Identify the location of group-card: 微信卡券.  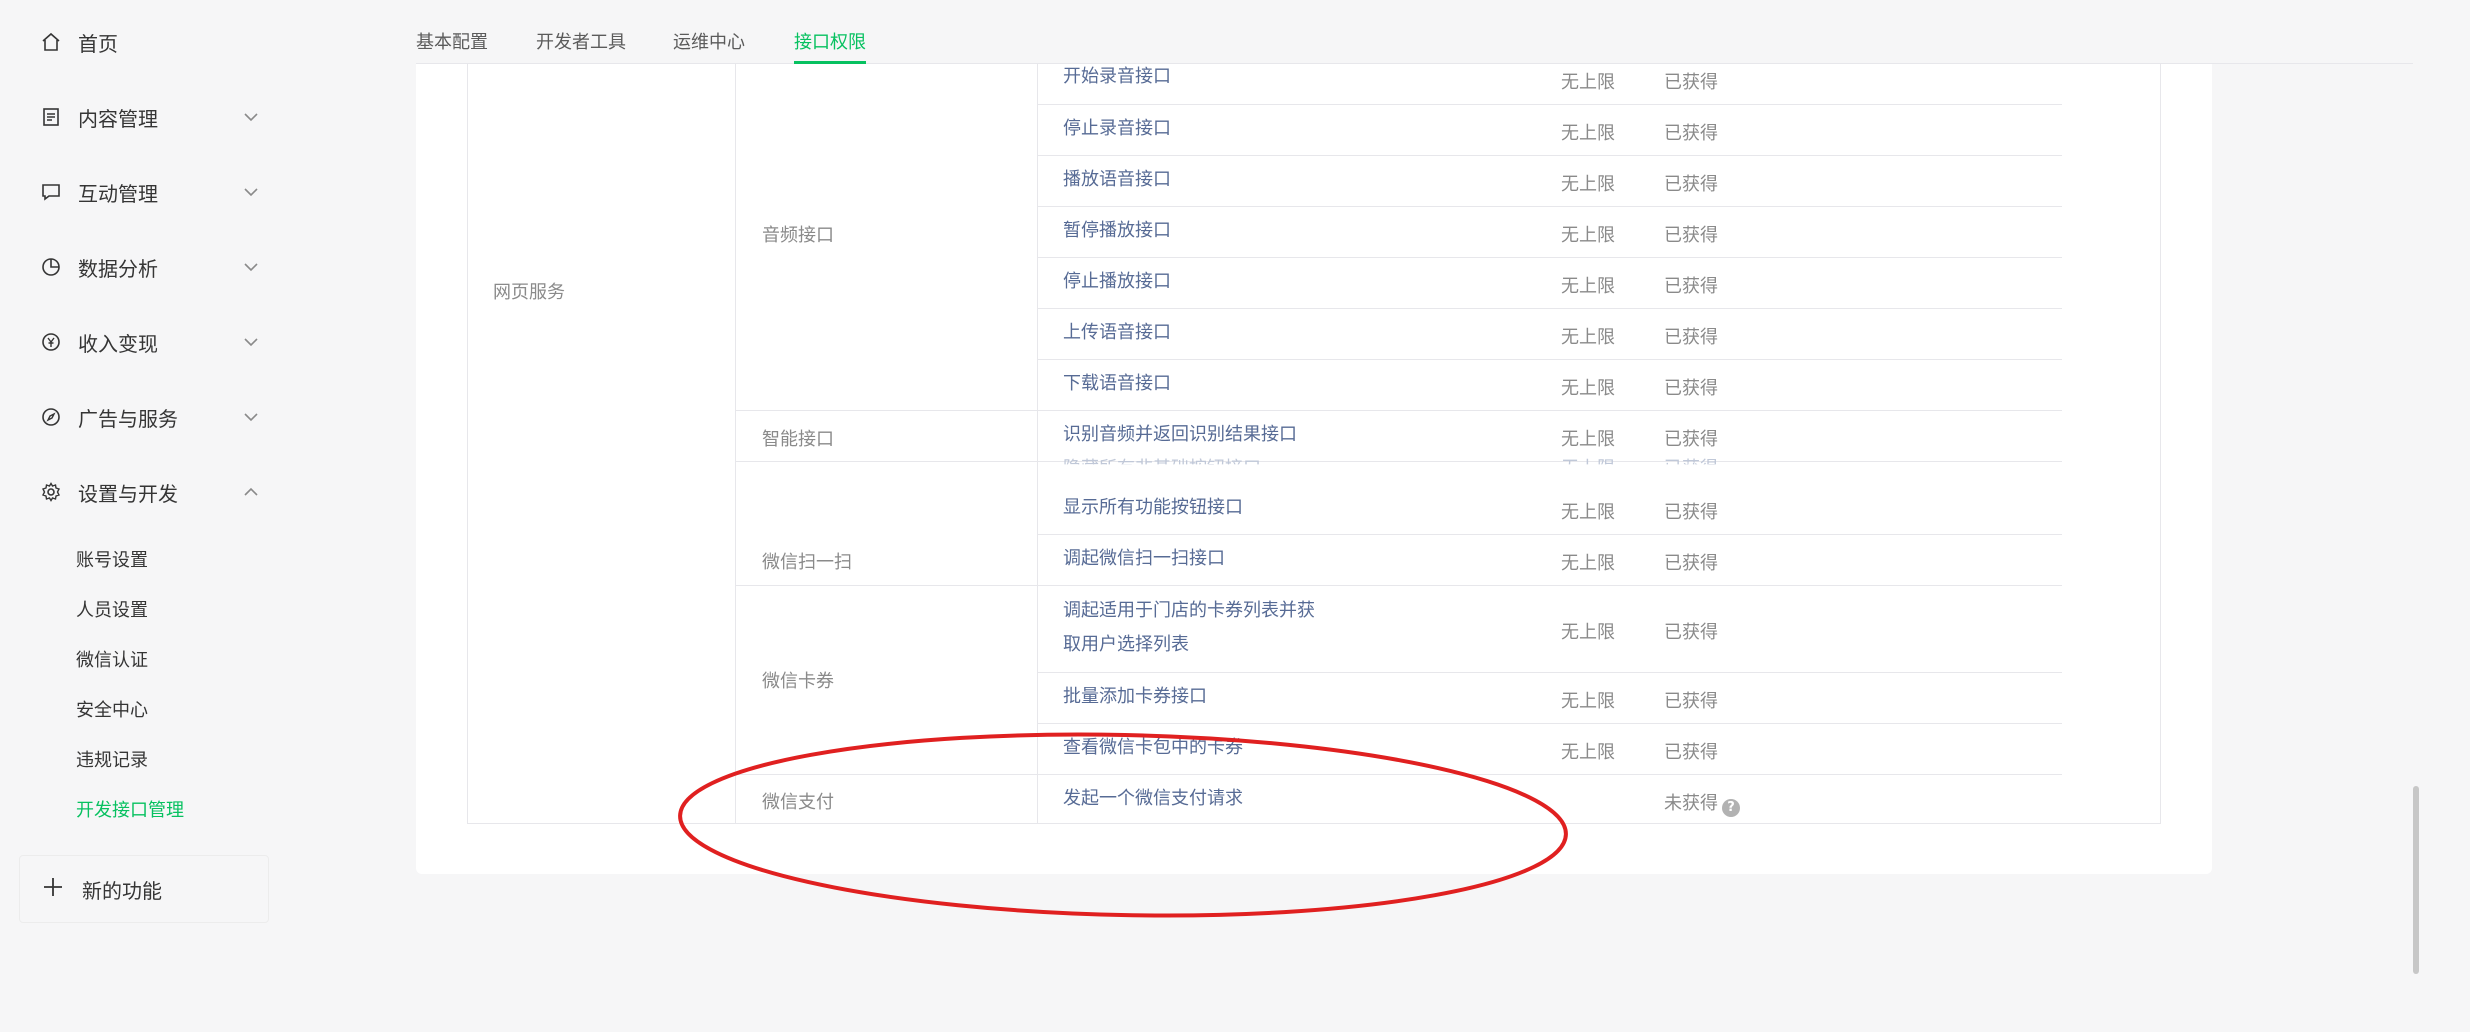
(798, 681).